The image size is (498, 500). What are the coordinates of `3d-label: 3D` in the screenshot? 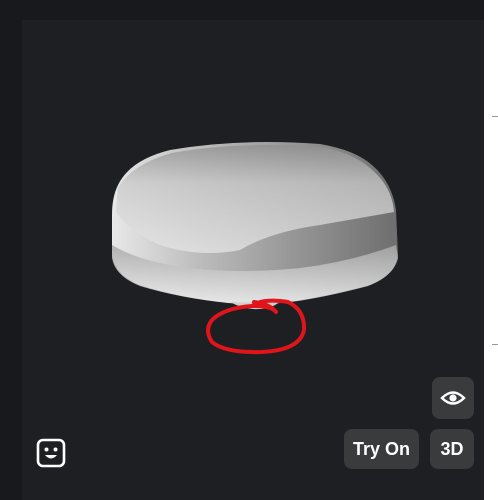 It's located at (452, 448).